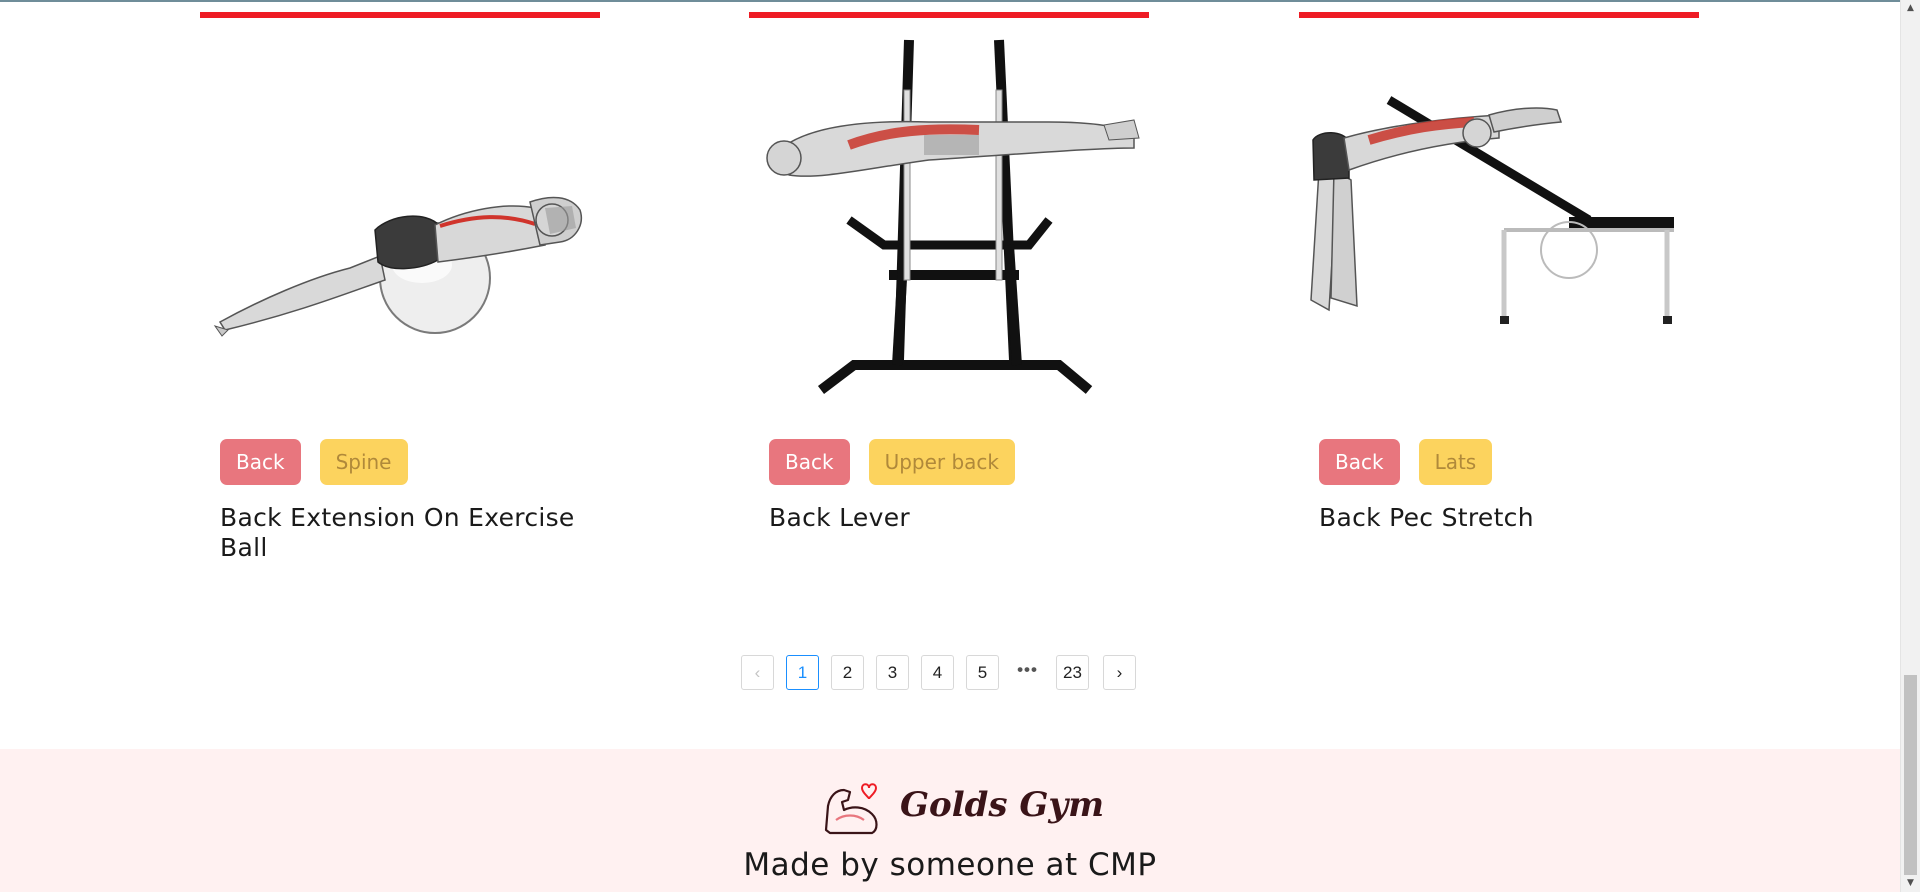 This screenshot has height=892, width=1920. What do you see at coordinates (1406, 462) in the screenshot?
I see `tag-row: Back Lats` at bounding box center [1406, 462].